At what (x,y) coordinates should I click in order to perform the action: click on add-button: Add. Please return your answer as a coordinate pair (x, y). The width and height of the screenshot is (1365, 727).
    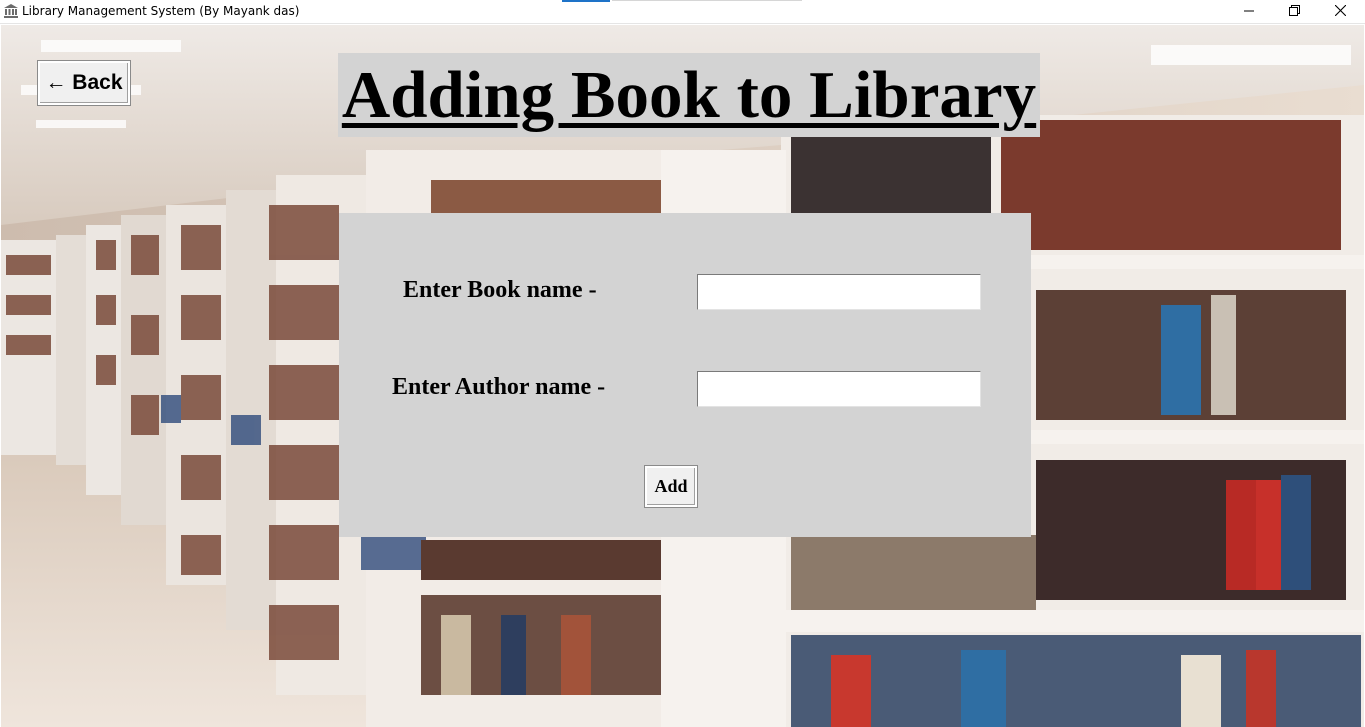
    Looking at the image, I should click on (671, 486).